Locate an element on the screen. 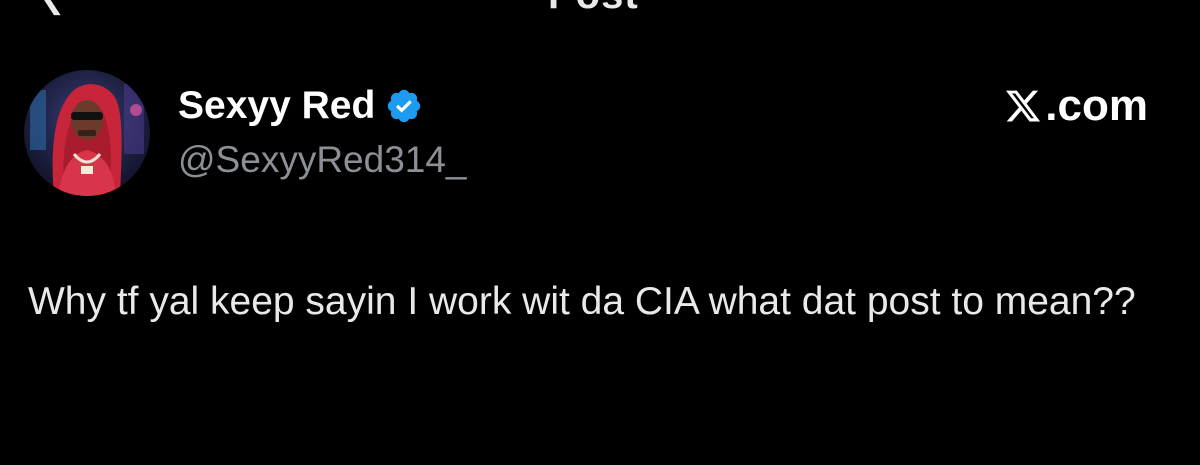 The height and width of the screenshot is (465, 1200). x-logo-icon is located at coordinates (1023, 106).